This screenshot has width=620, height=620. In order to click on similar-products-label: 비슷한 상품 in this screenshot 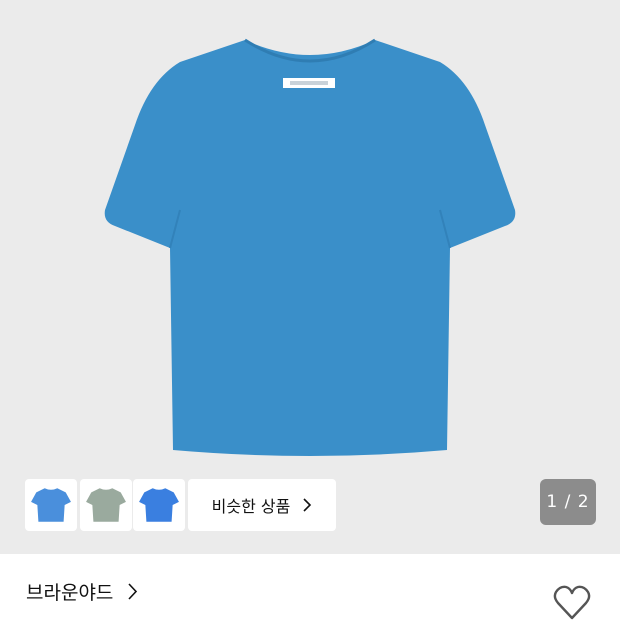, I will do `click(251, 506)`.